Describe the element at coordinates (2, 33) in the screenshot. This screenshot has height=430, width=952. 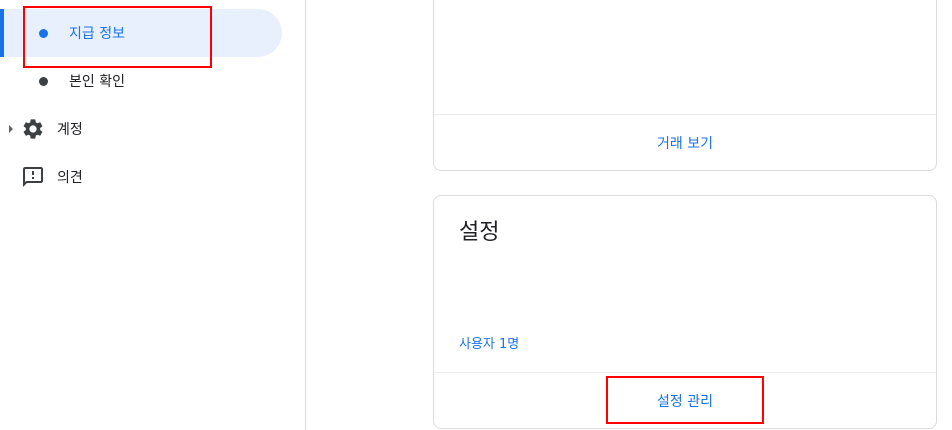
I see `active-indicator` at that location.